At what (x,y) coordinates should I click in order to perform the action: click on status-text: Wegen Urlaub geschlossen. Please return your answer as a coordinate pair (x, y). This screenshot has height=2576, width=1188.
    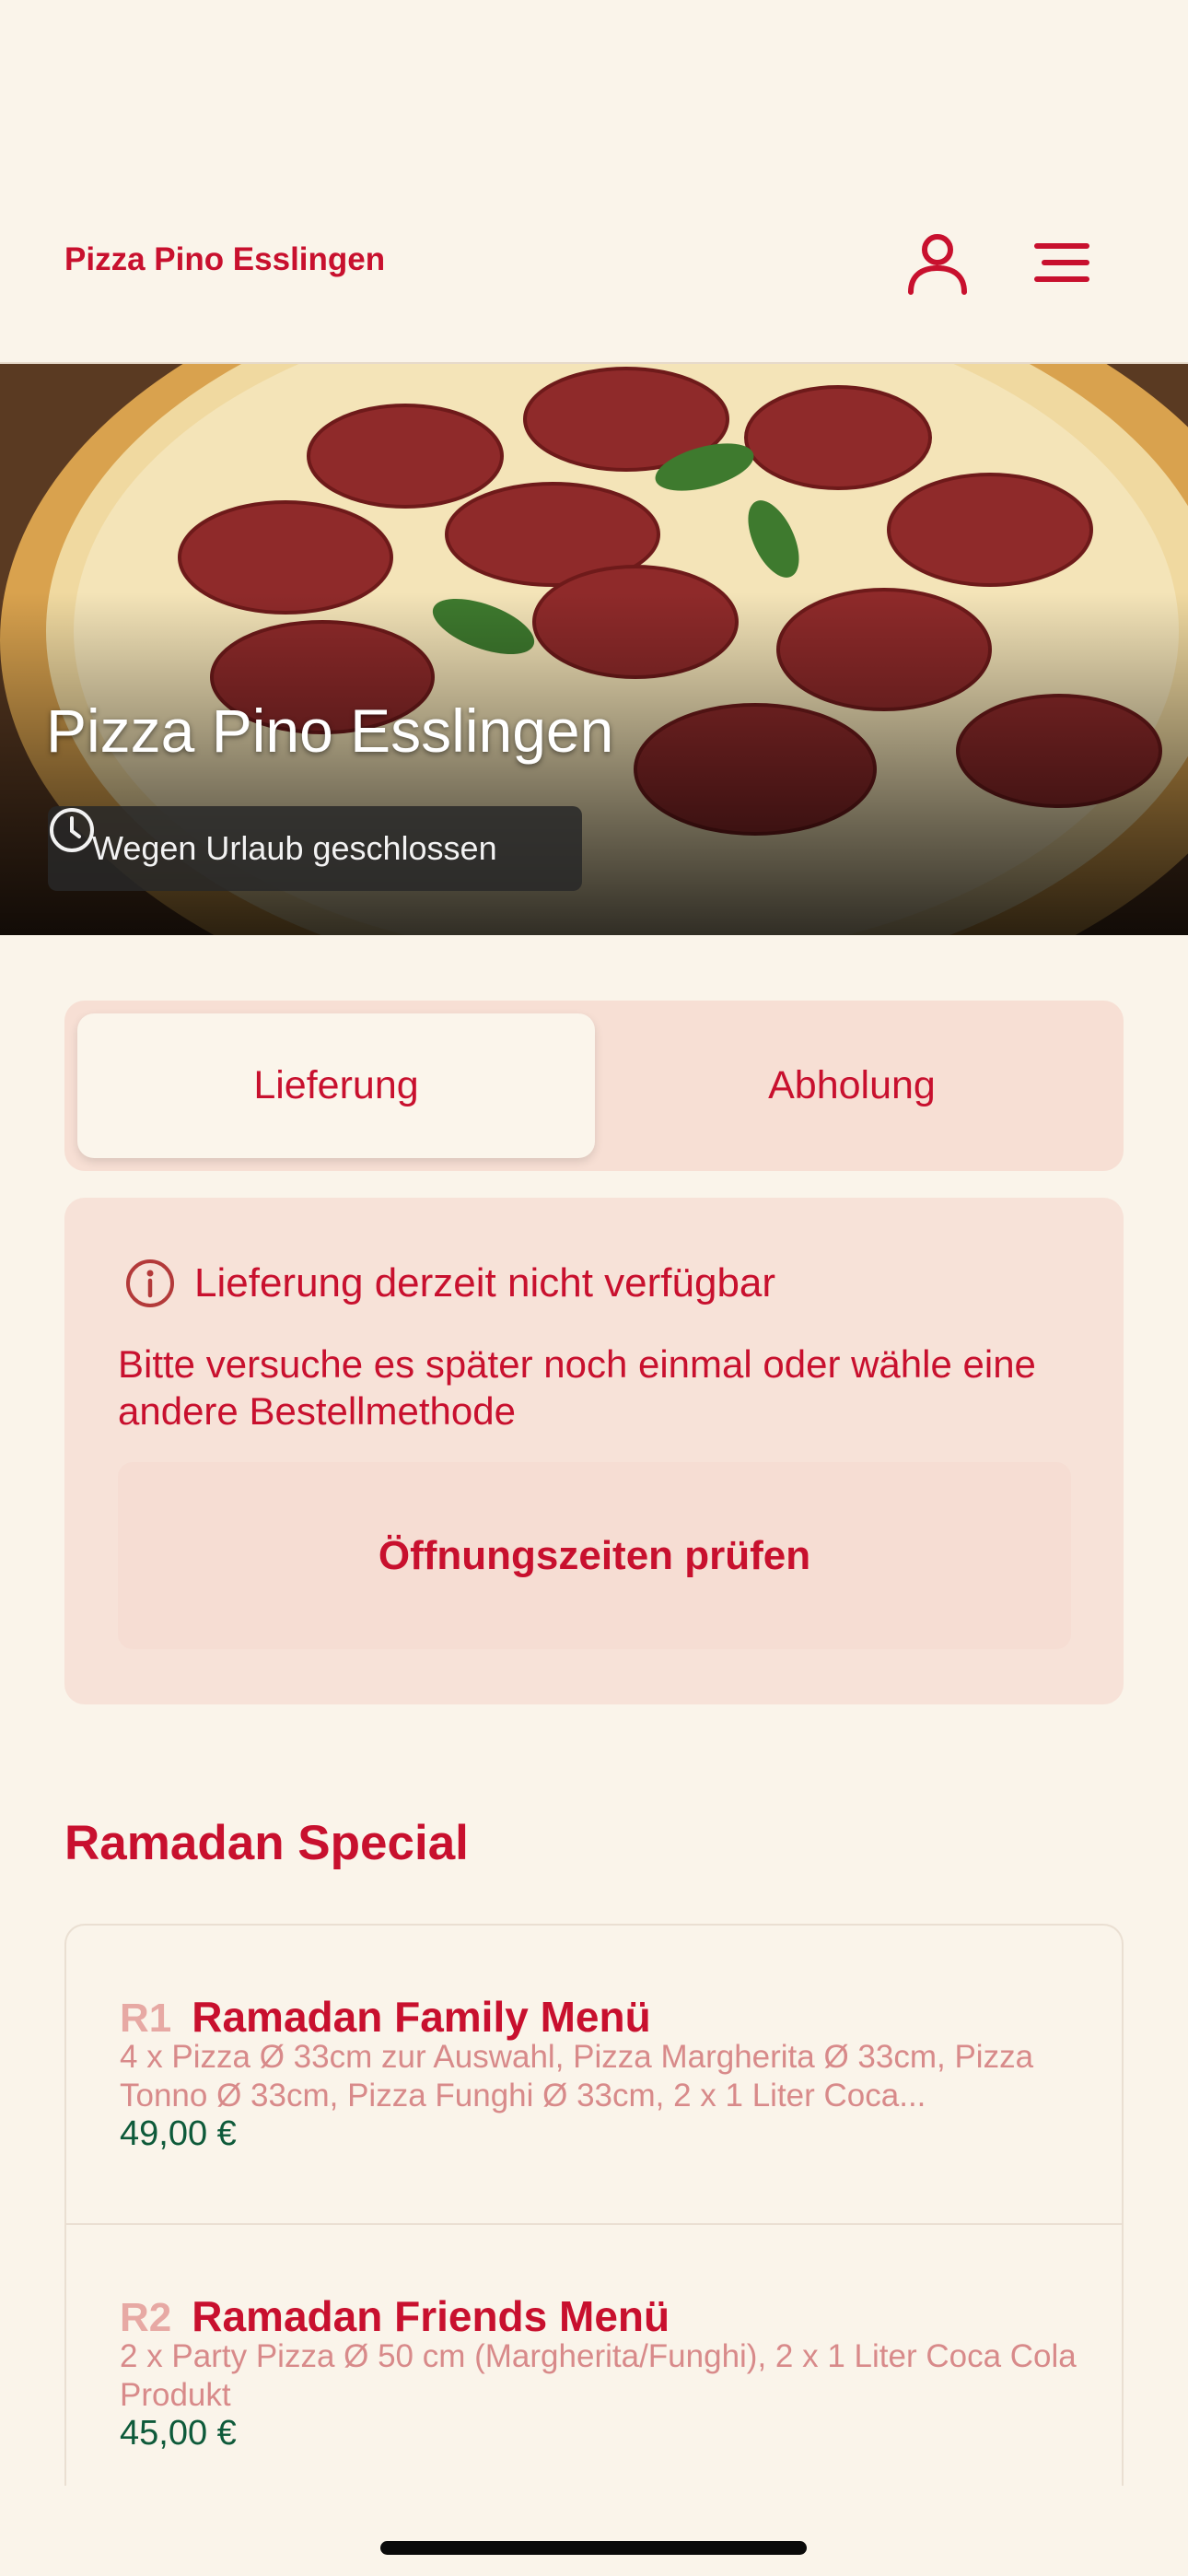
    Looking at the image, I should click on (294, 848).